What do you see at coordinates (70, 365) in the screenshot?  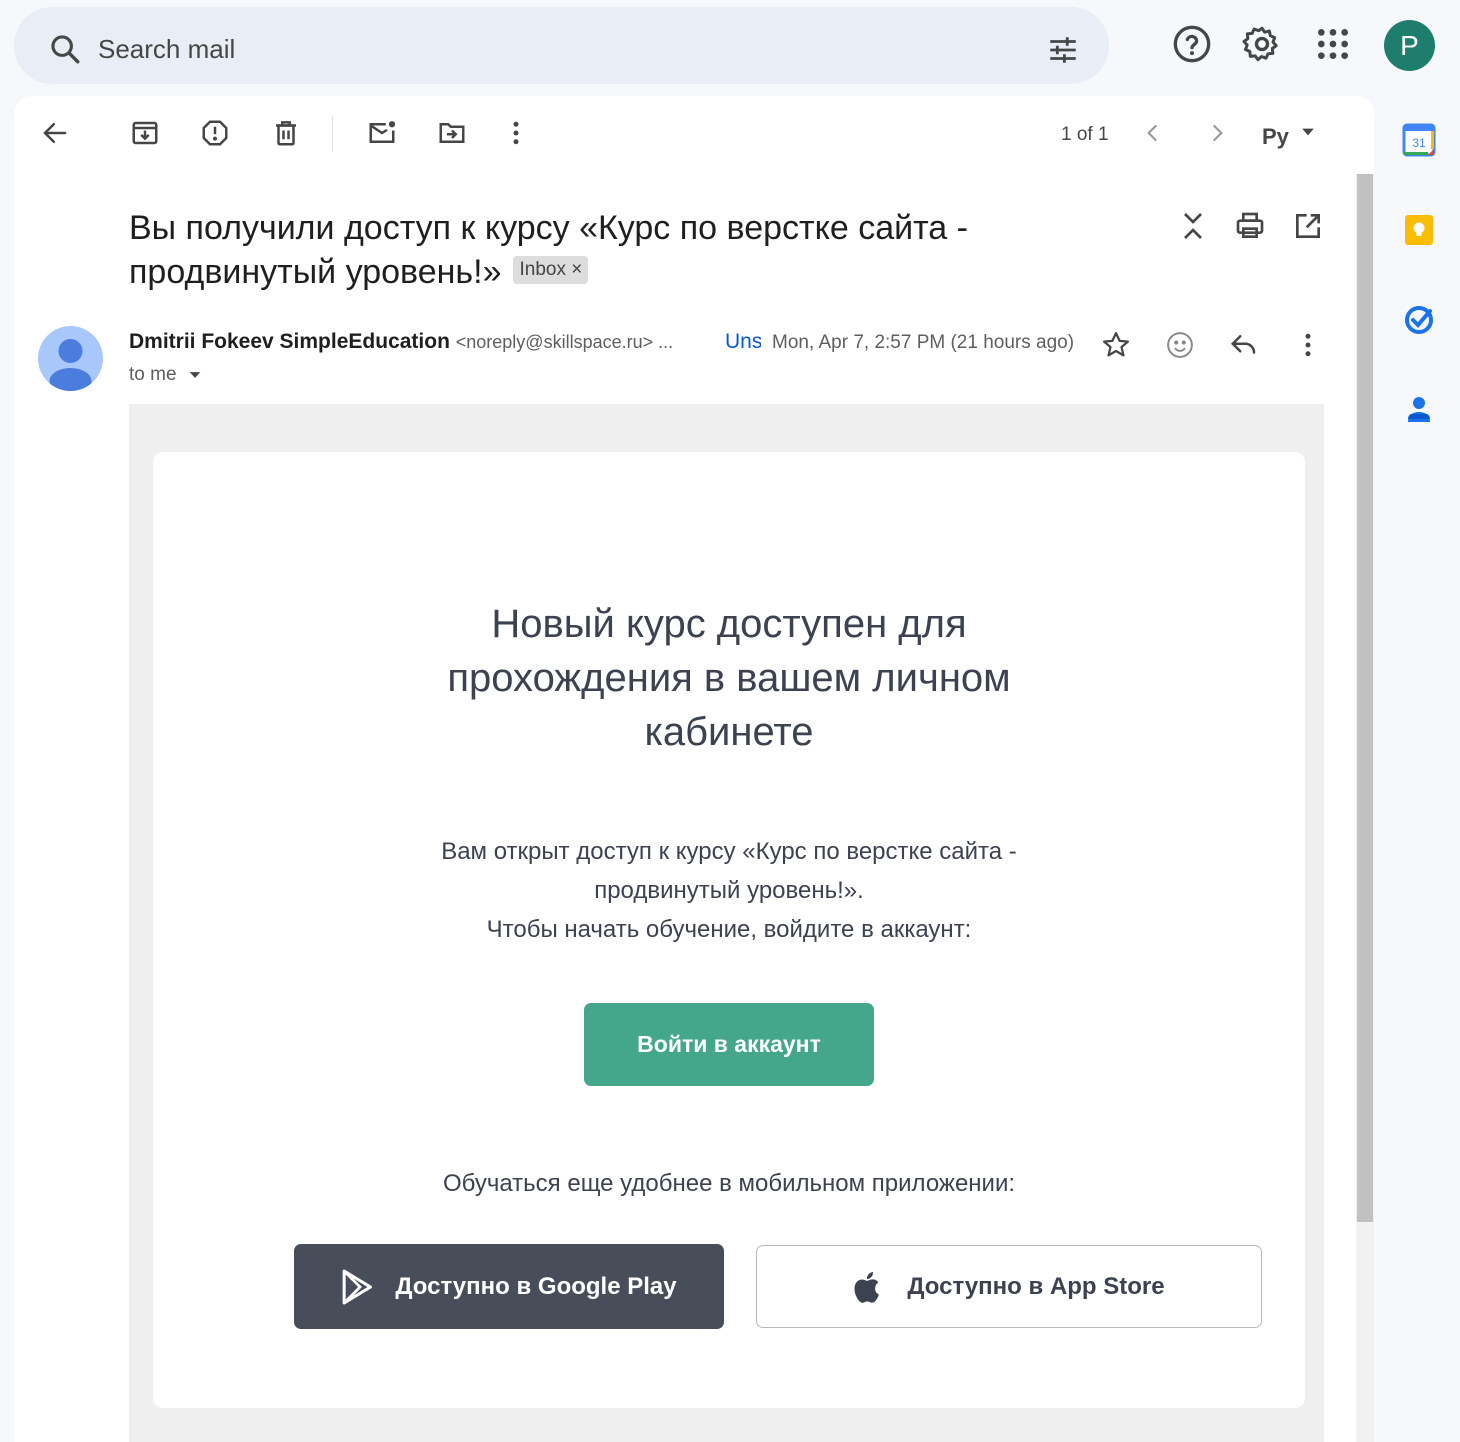 I see `person-icon` at bounding box center [70, 365].